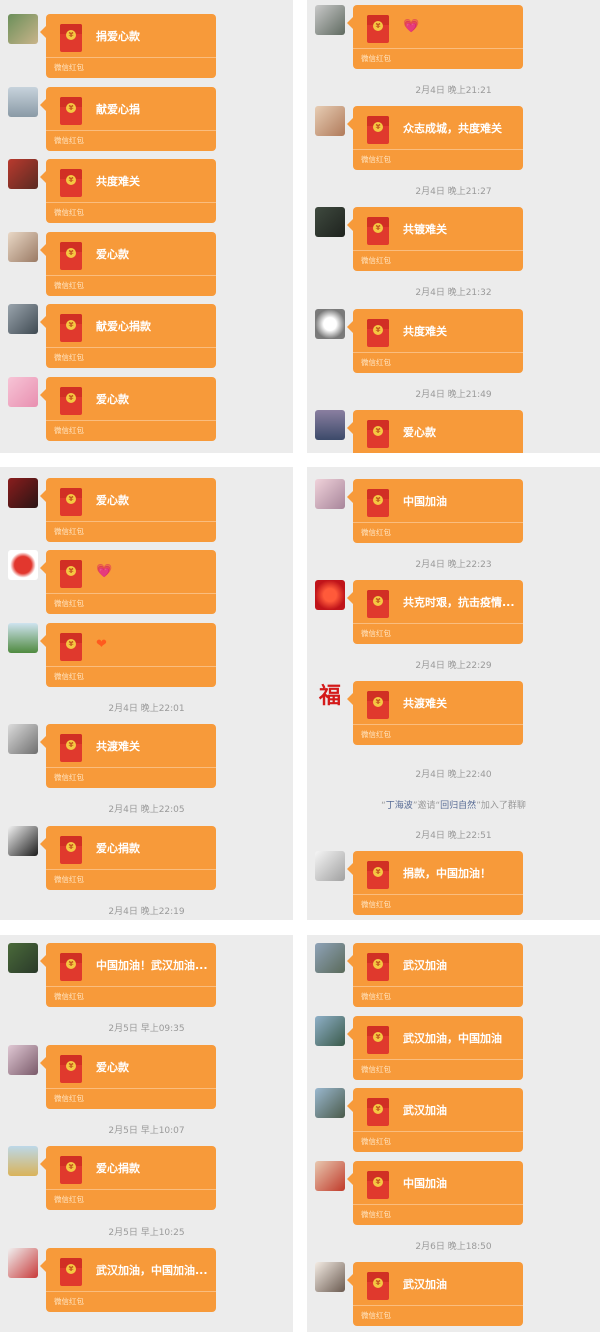 Image resolution: width=600 pixels, height=1332 pixels. What do you see at coordinates (128, 655) in the screenshot?
I see `red-packet-message: ¥ ❤ 微信红包` at bounding box center [128, 655].